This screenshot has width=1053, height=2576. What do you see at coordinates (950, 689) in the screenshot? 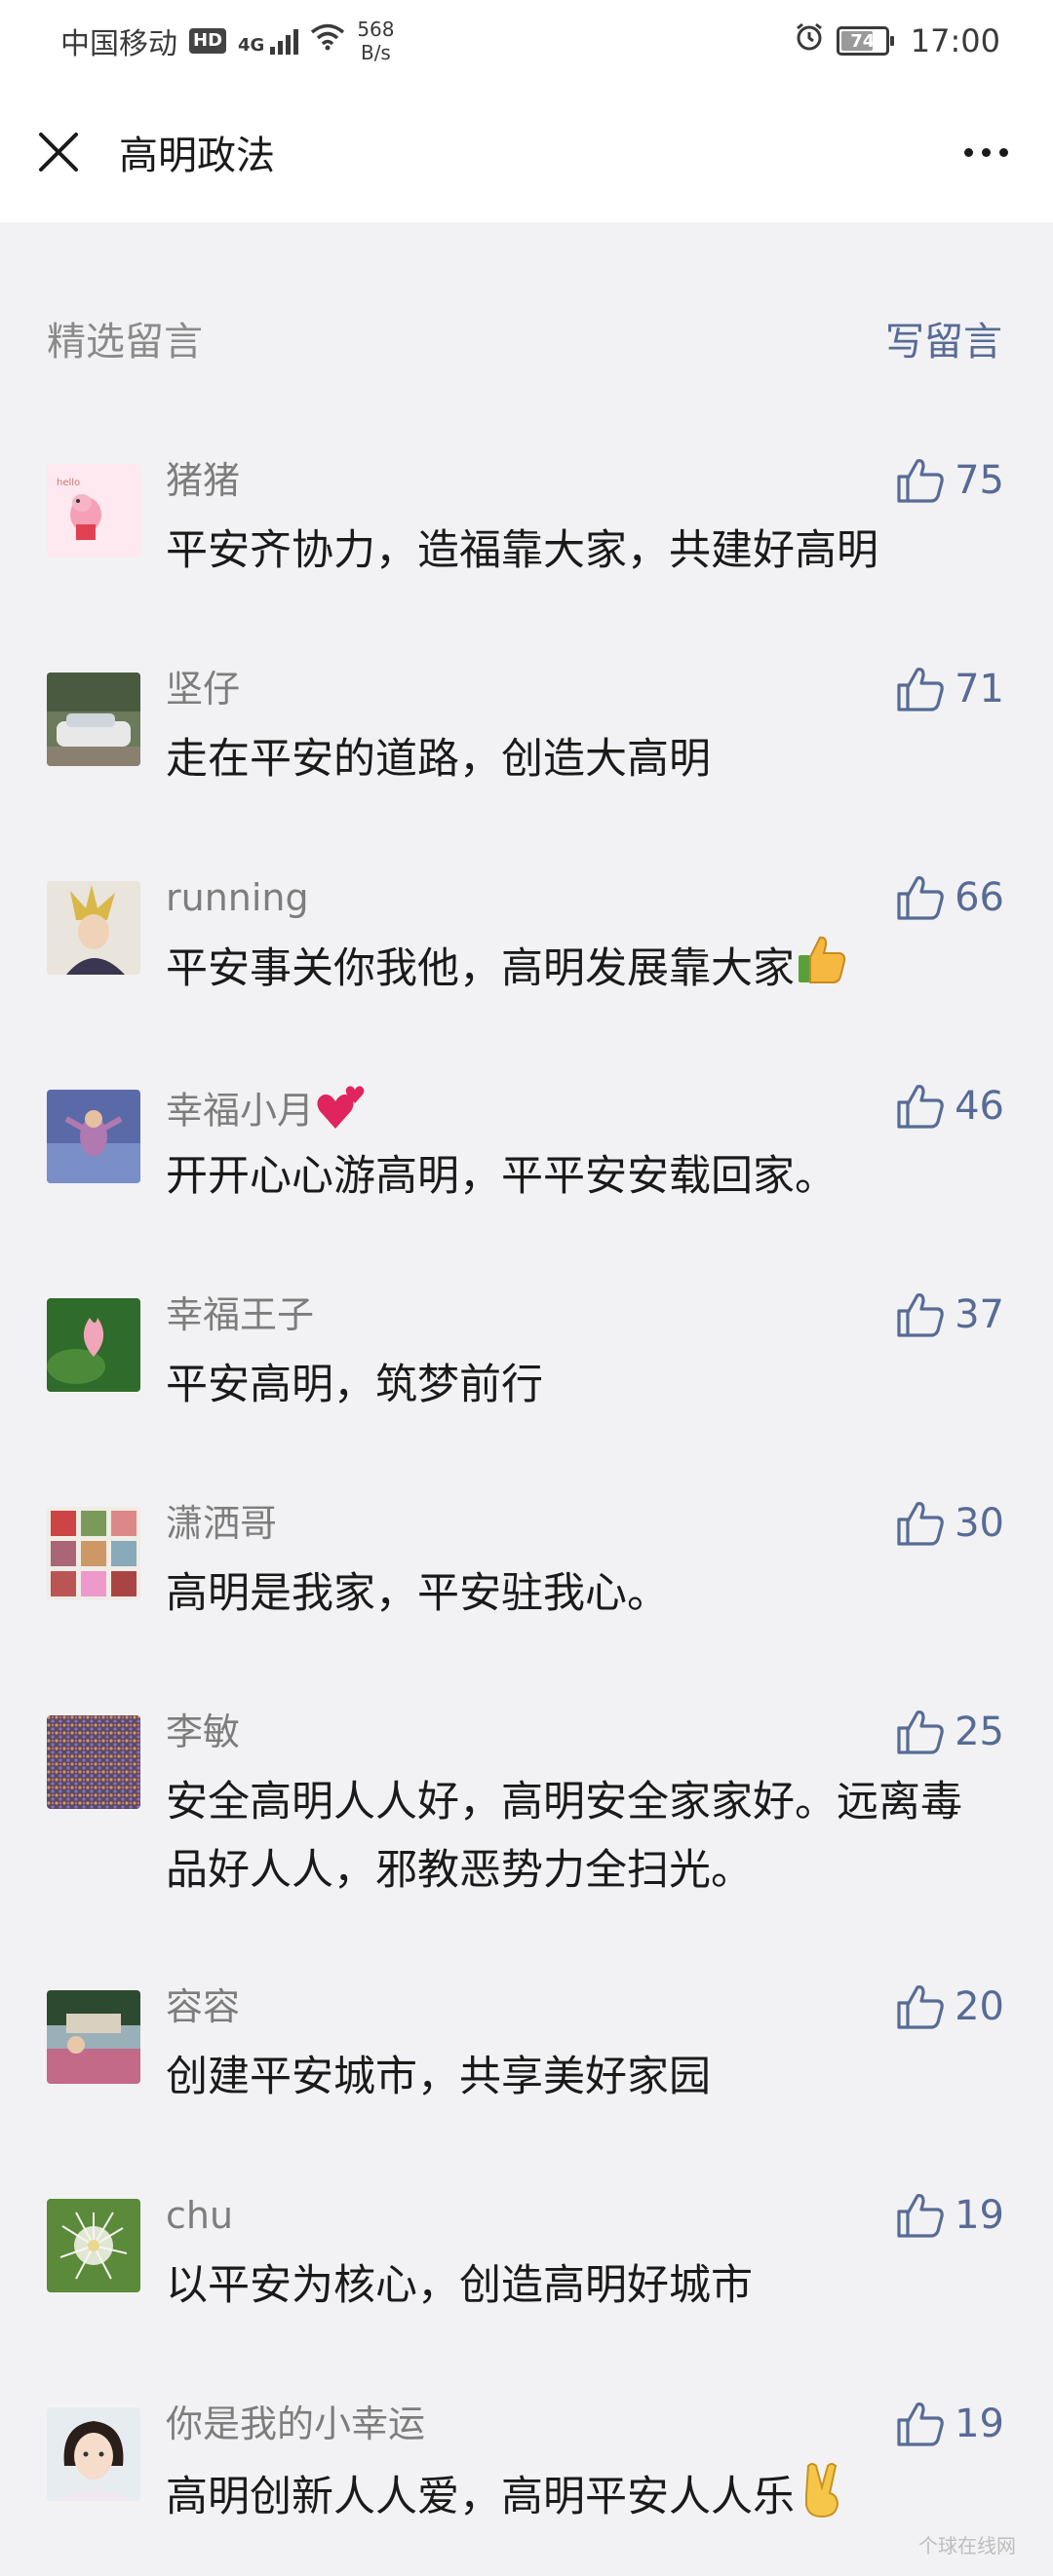
I see `like-button: 71` at bounding box center [950, 689].